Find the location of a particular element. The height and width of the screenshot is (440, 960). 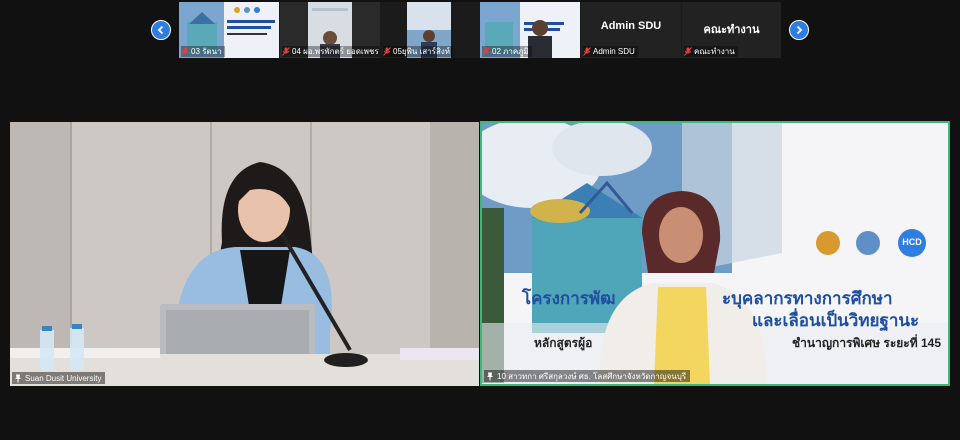

participant-thumbnail: Admin SDU Admin SDU is located at coordinates (631, 30).